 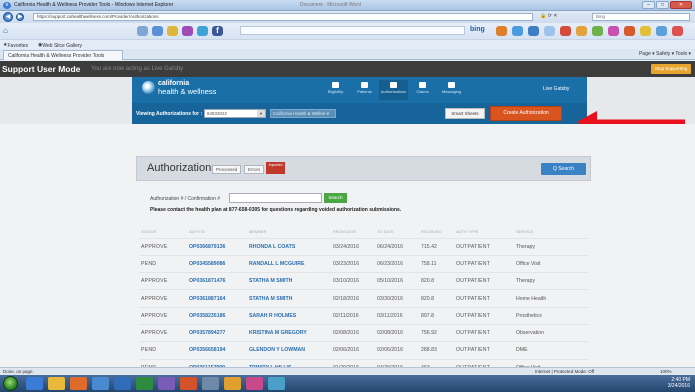 What do you see at coordinates (100, 383) in the screenshot?
I see `outlook-taskbar-icon` at bounding box center [100, 383].